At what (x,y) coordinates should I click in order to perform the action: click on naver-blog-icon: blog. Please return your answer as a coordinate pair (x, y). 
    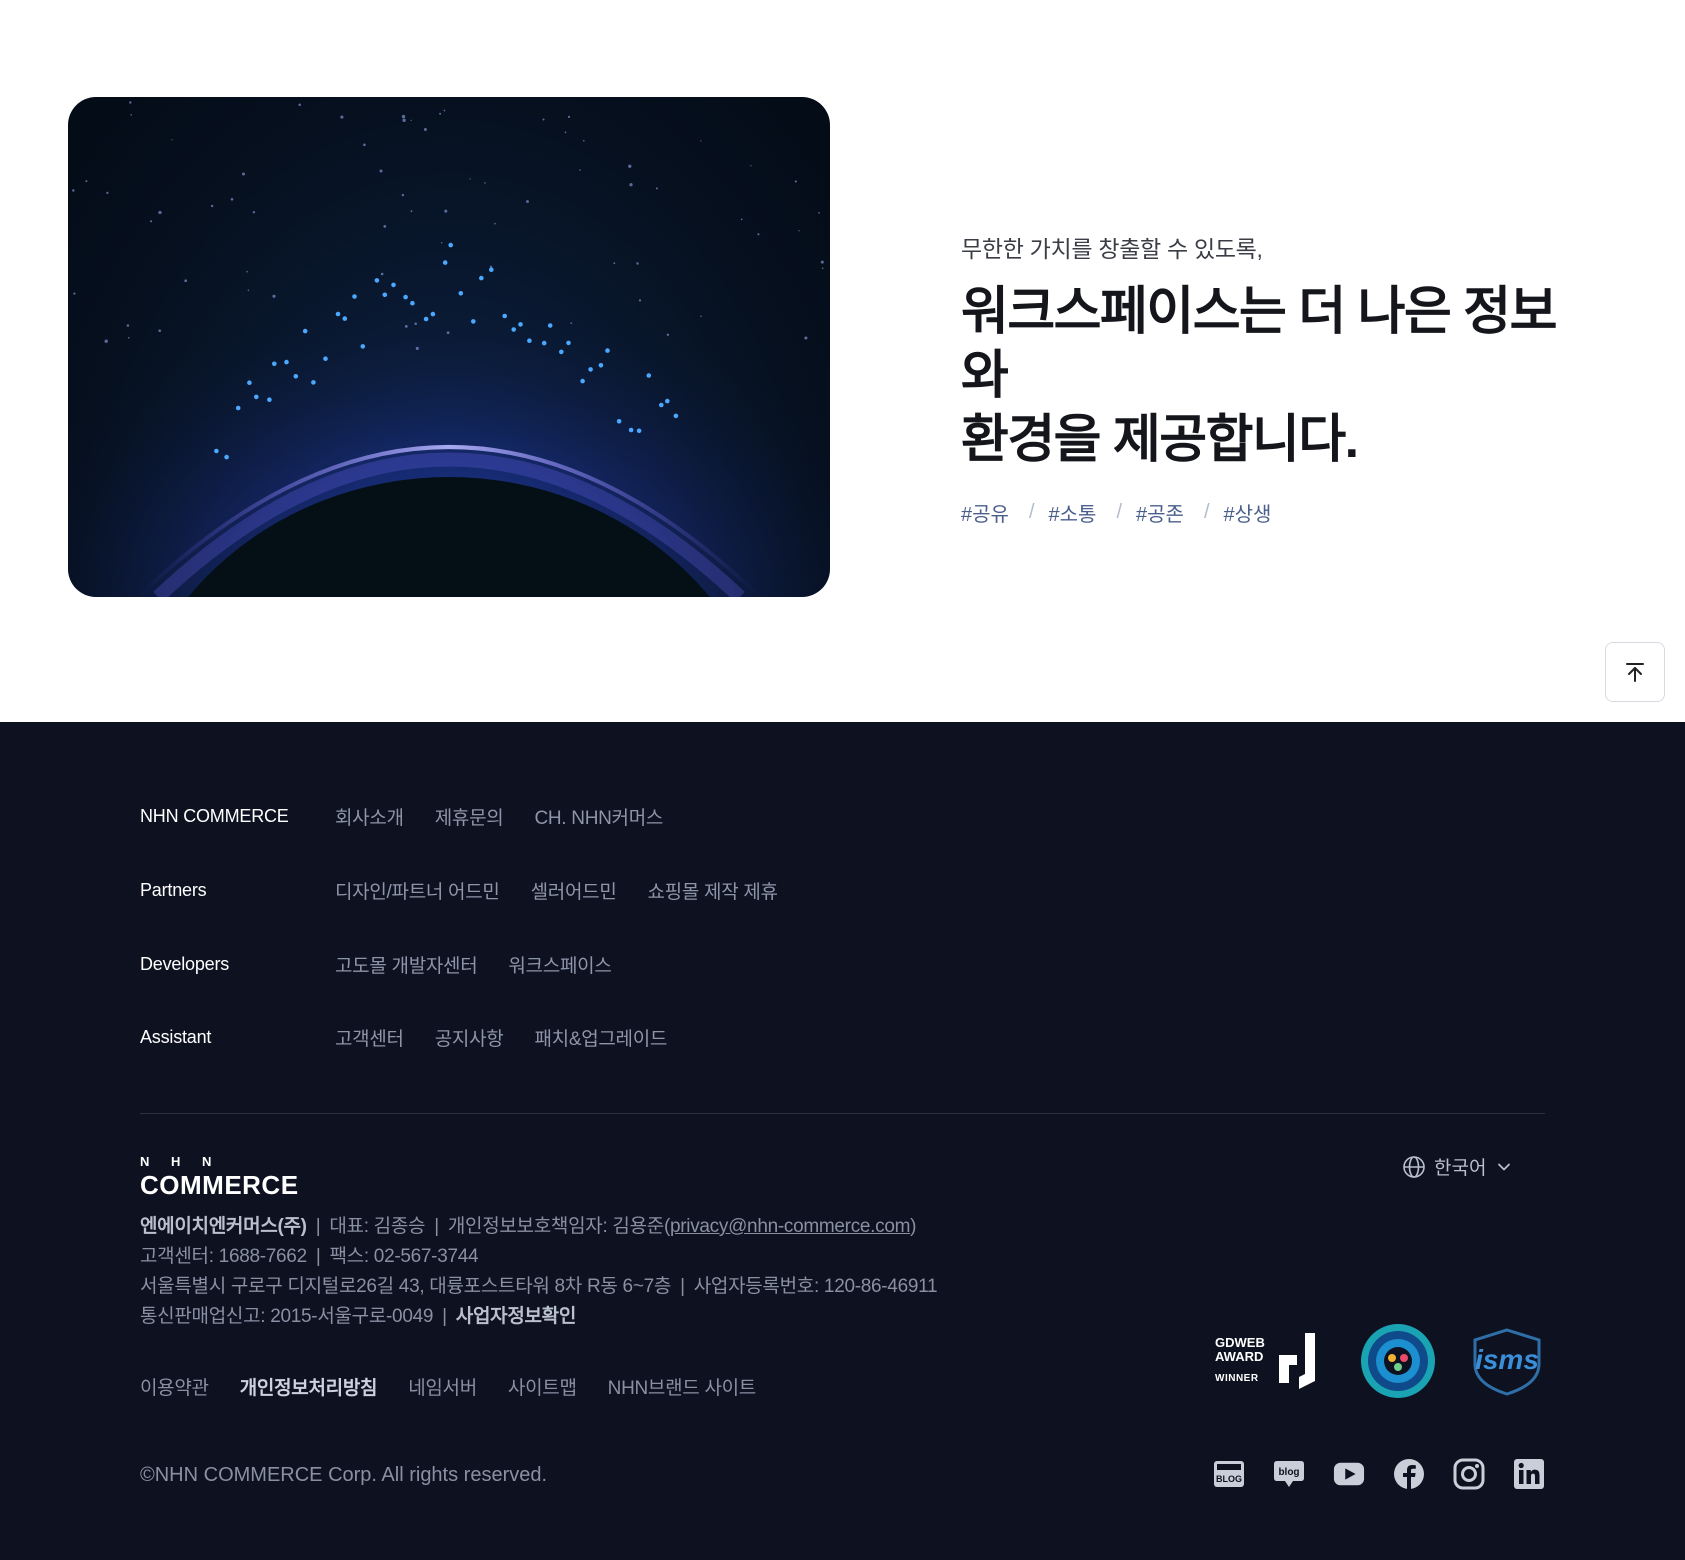
    Looking at the image, I should click on (1289, 1474).